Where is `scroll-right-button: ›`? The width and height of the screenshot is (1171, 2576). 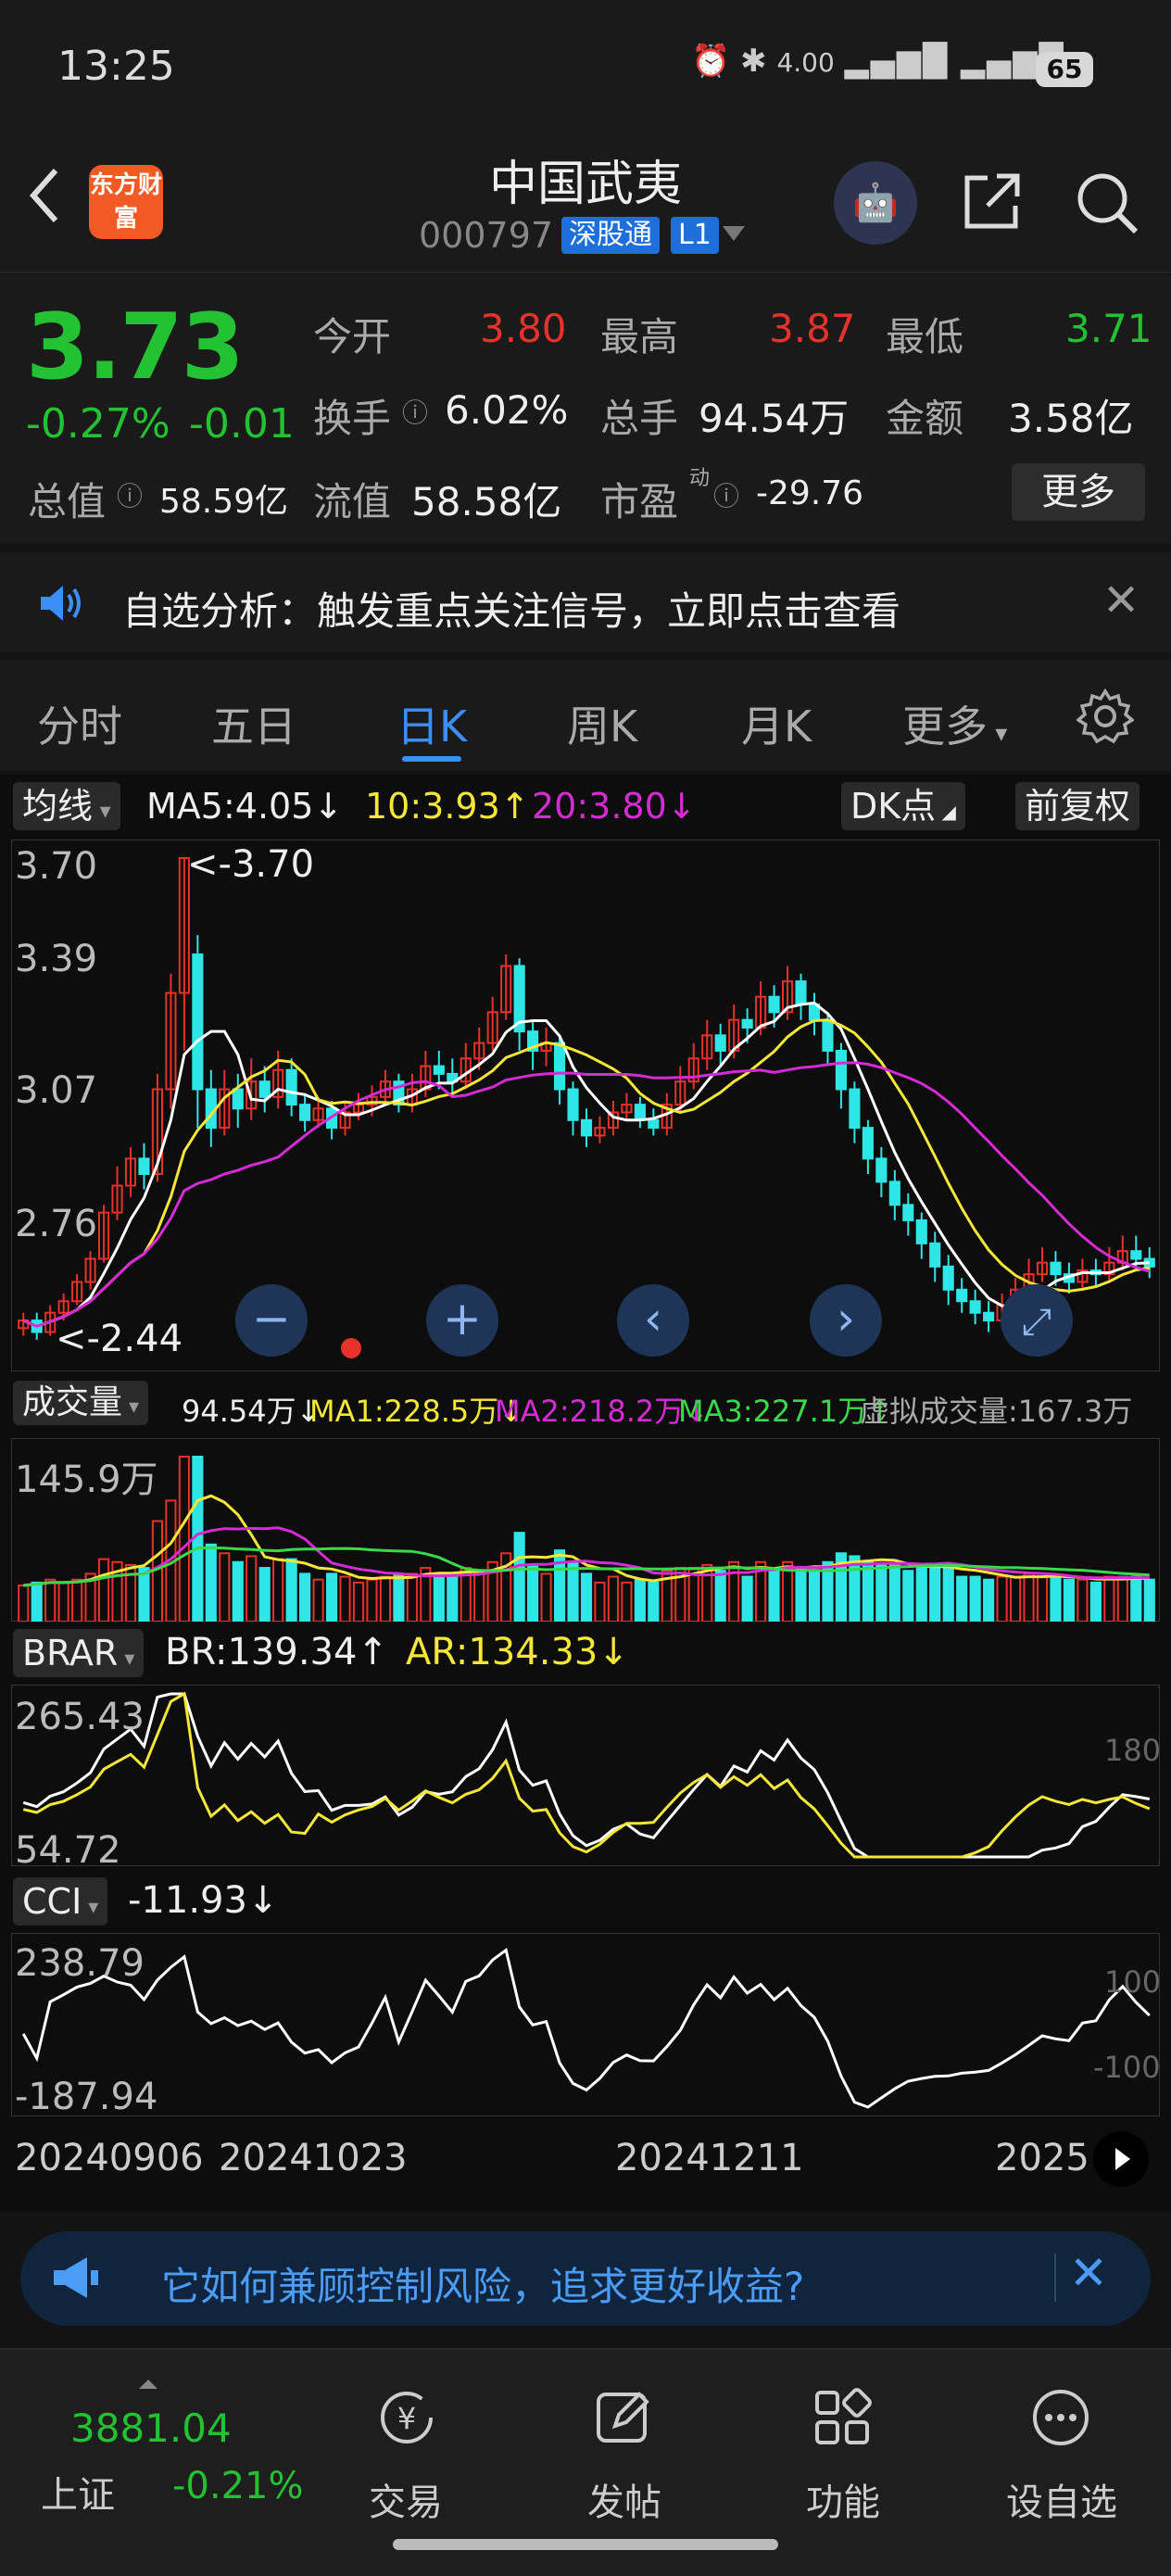
scroll-right-button: › is located at coordinates (846, 1320).